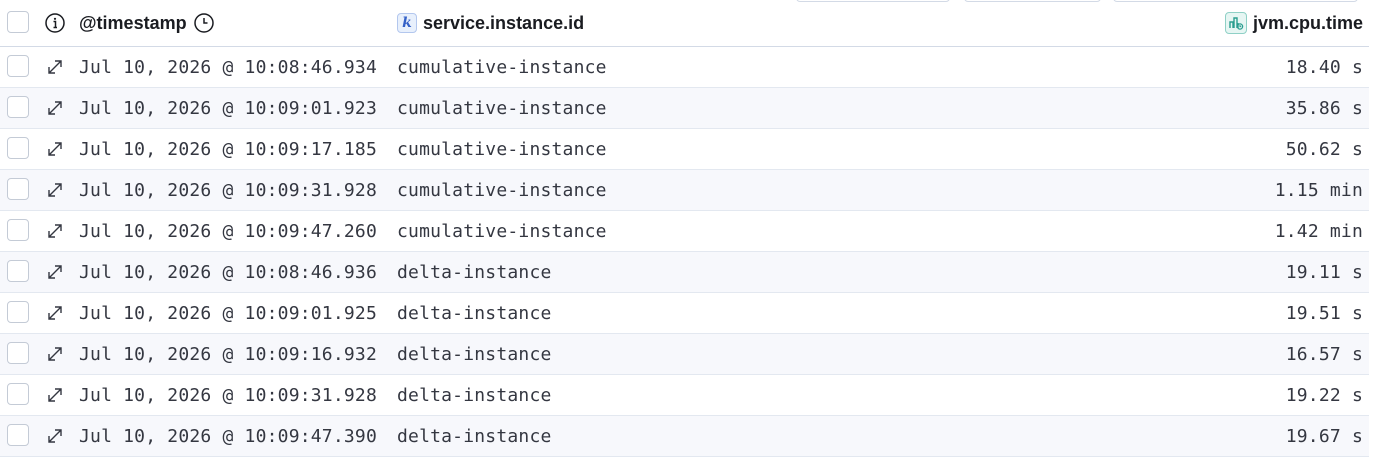 Image resolution: width=1373 pixels, height=469 pixels. I want to click on cpu-time-cell: 16.57 s, so click(1324, 354).